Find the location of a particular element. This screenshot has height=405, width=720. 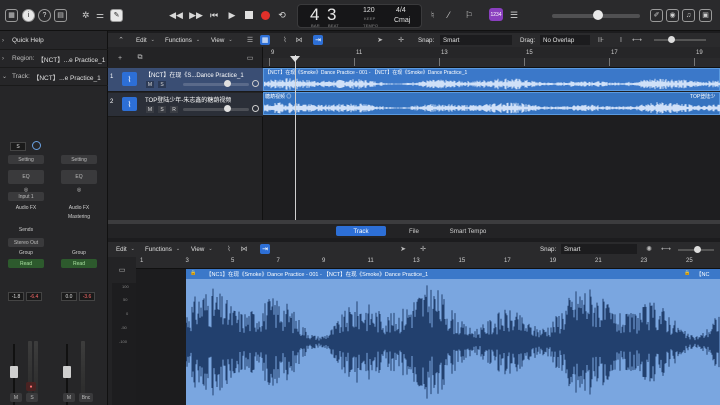

tab-smart-tempo: Smart Tempo is located at coordinates (468, 231).